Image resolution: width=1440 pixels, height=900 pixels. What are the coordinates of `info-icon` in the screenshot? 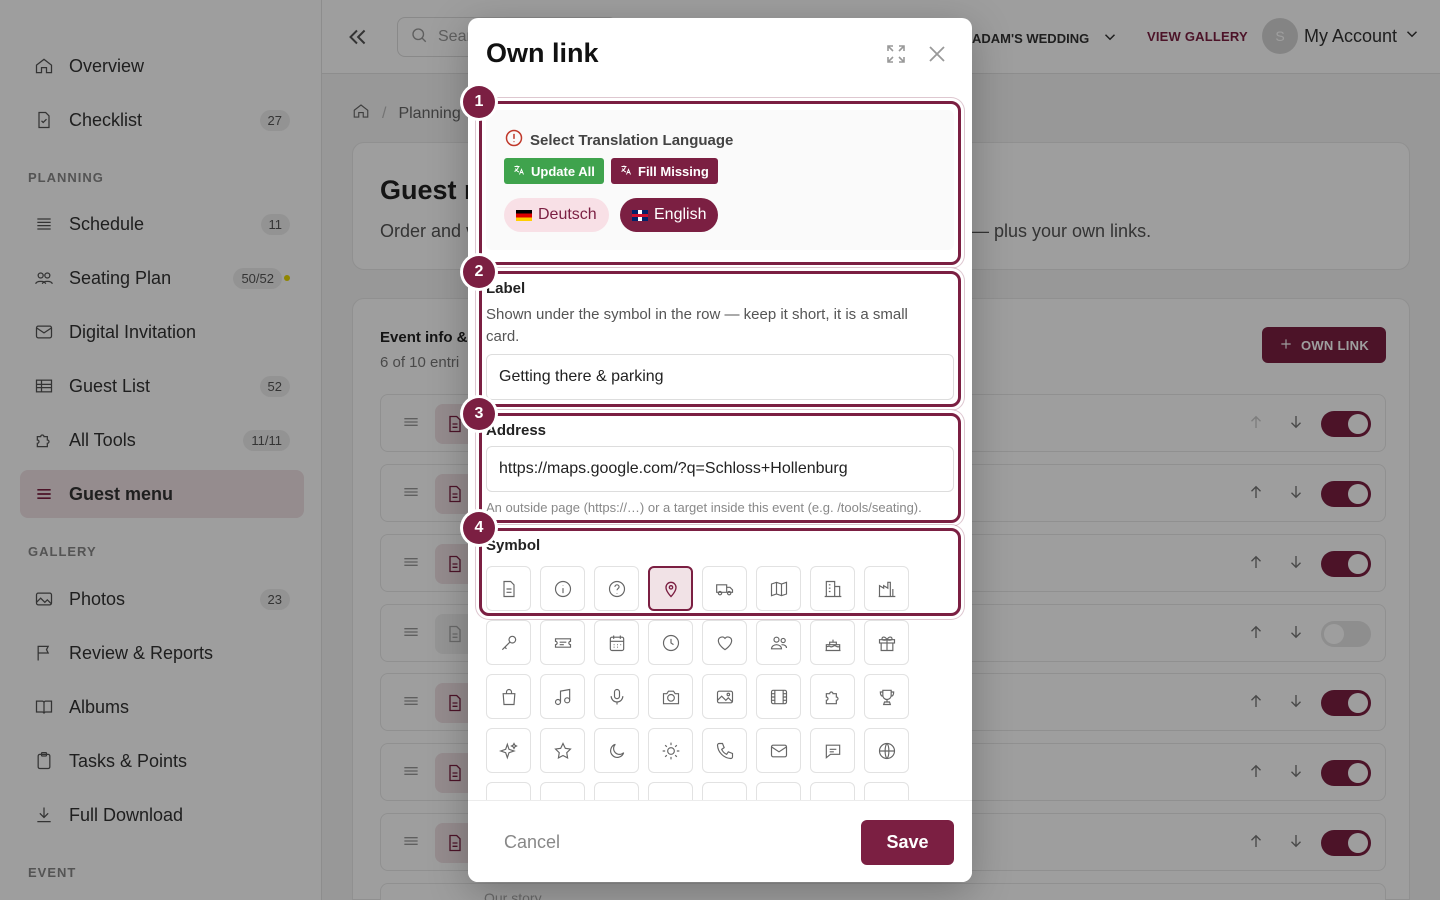 It's located at (562, 588).